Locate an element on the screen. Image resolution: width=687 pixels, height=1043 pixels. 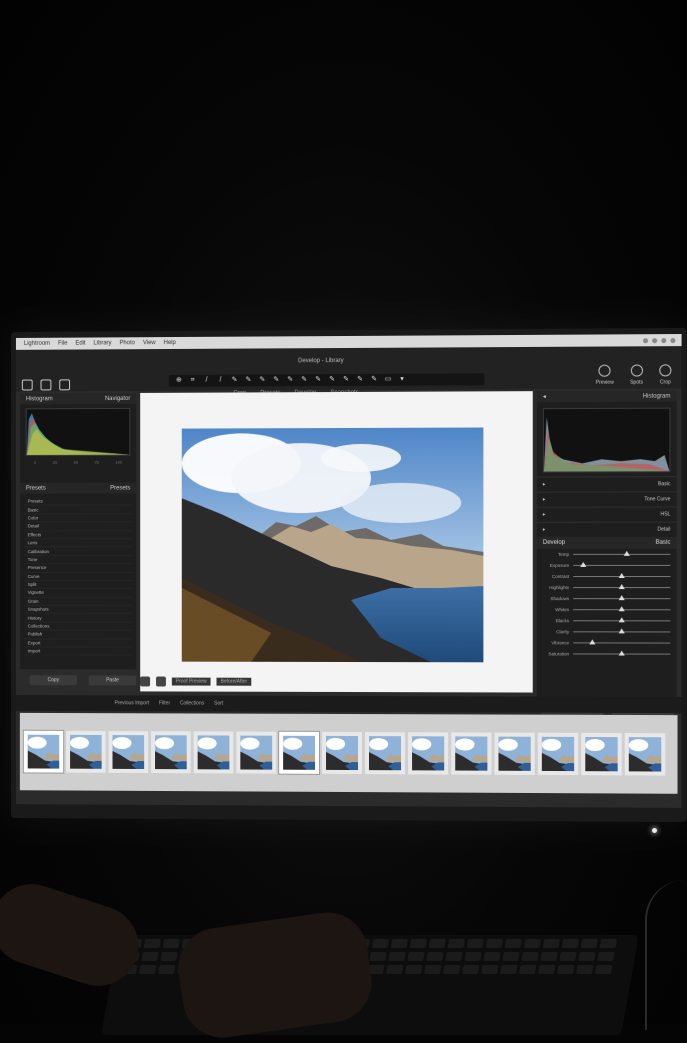
slider-saturation: Saturation is located at coordinates (607, 653).